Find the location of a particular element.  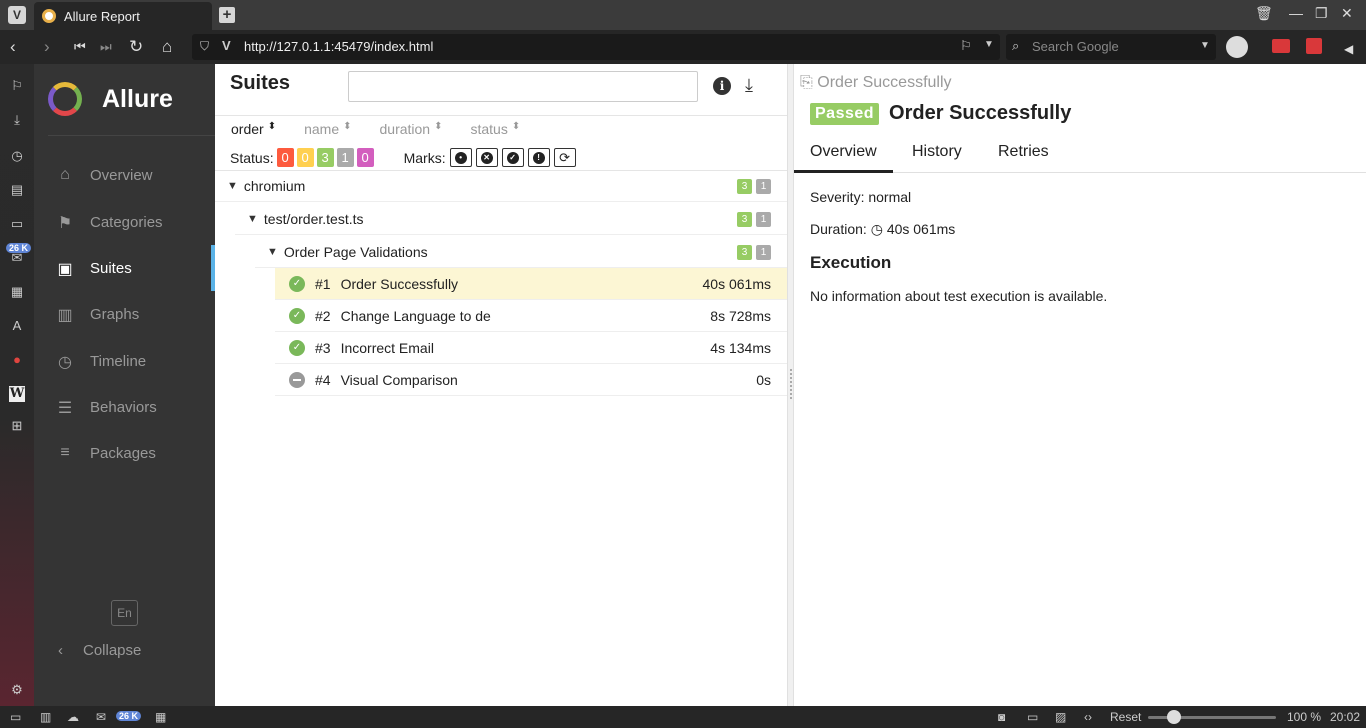

mail-count-badge: 26 K is located at coordinates (129, 716).